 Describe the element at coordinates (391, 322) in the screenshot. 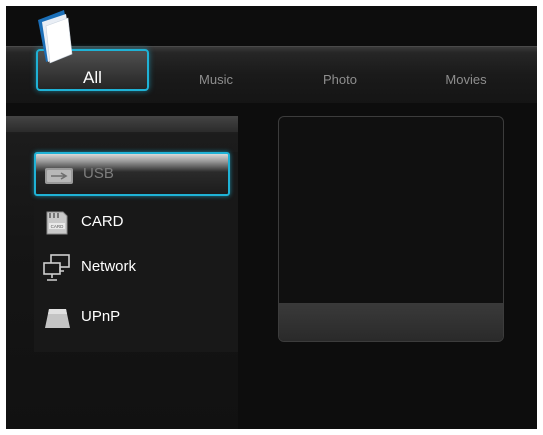

I see `preview-info-bar` at that location.